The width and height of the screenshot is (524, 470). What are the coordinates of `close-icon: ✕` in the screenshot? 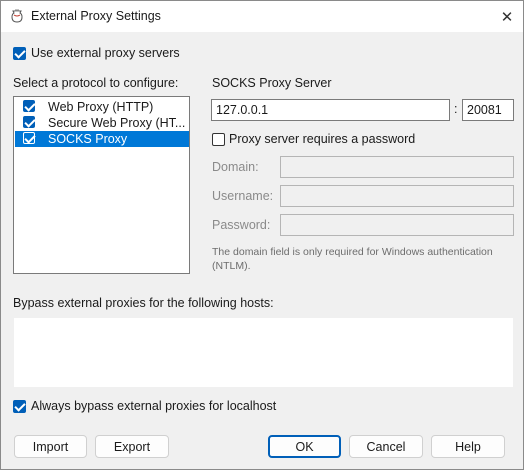 It's located at (507, 17).